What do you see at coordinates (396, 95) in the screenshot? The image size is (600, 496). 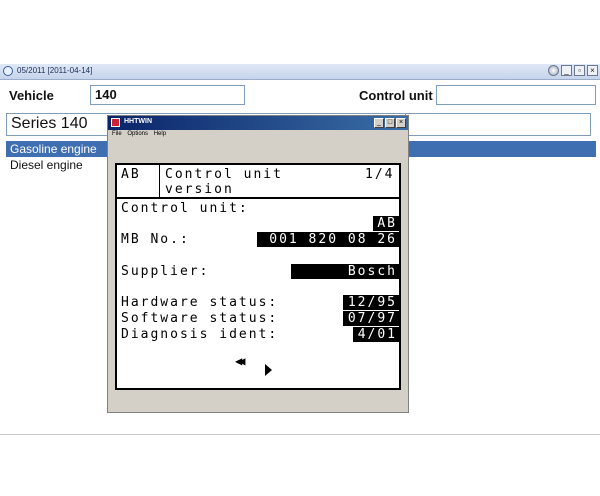 I see `control-unit-label: Control unit` at bounding box center [396, 95].